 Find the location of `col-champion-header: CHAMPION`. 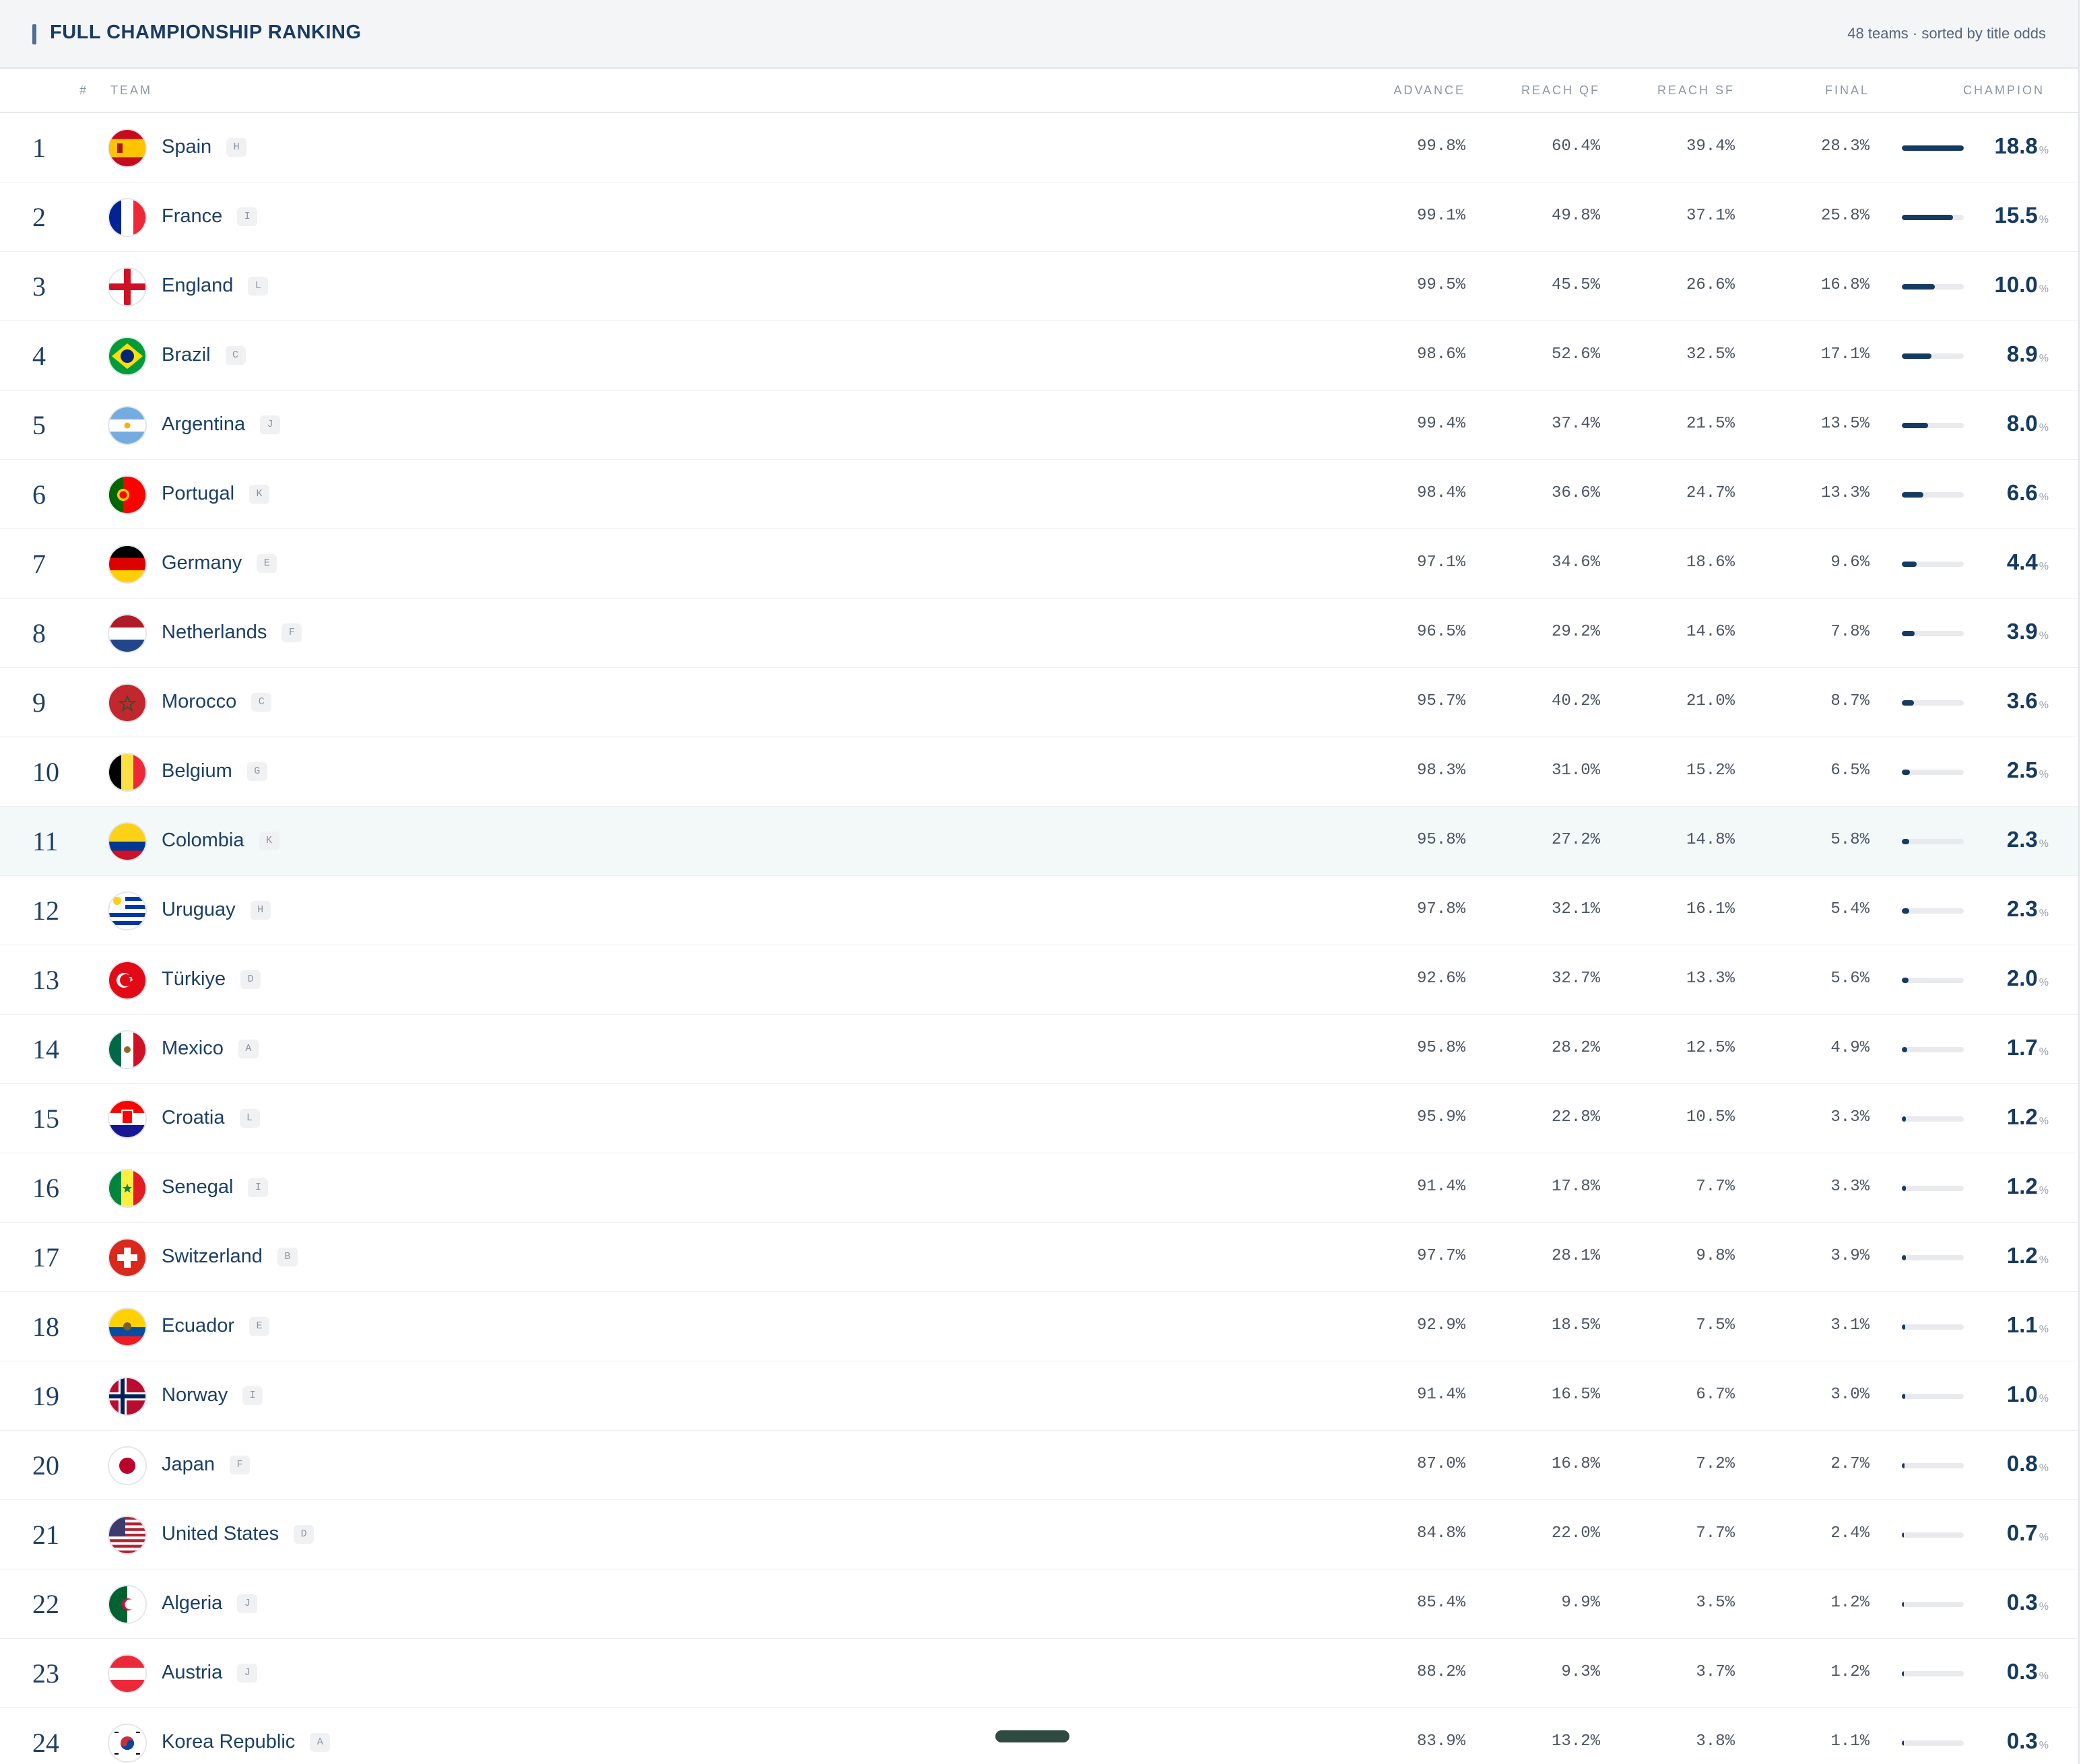

col-champion-header: CHAMPION is located at coordinates (1977, 90).